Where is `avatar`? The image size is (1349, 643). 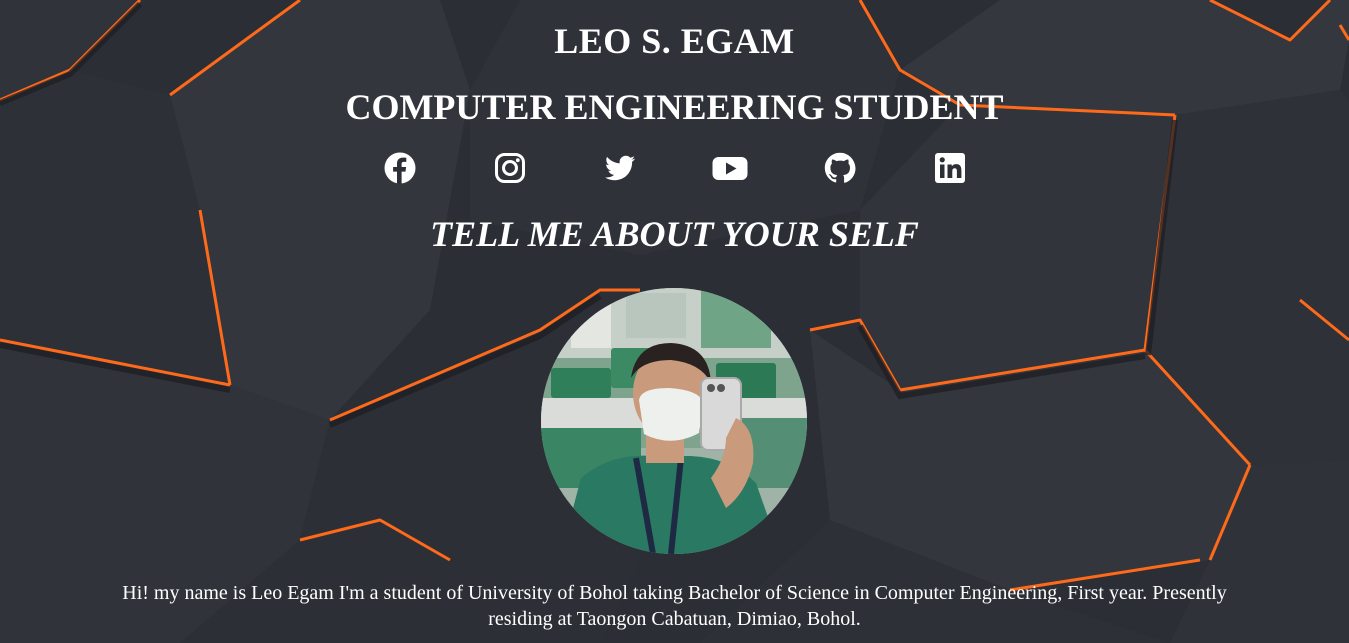 avatar is located at coordinates (674, 421).